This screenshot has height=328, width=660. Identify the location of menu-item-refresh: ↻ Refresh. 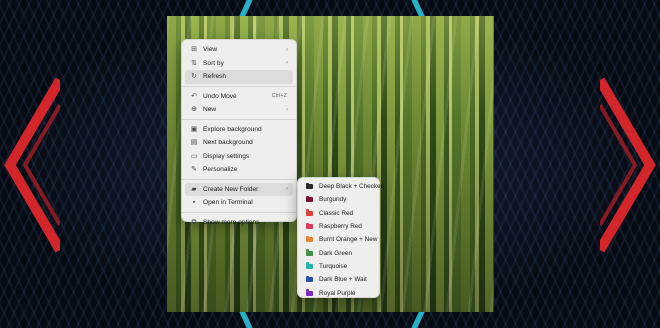
(239, 77).